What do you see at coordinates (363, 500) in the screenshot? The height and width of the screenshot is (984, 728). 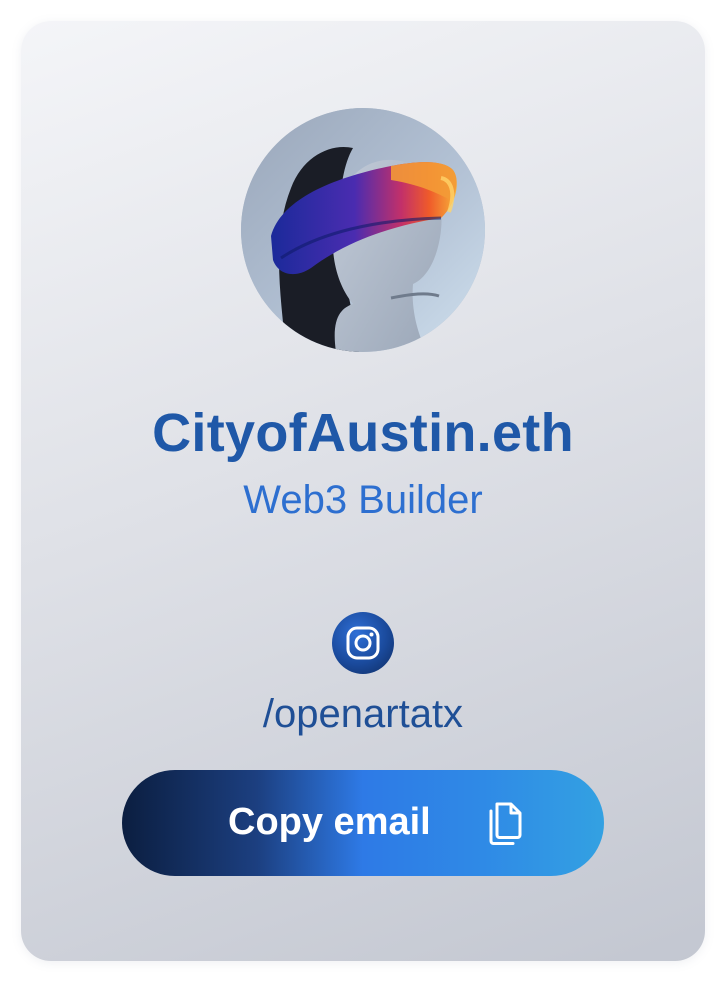 I see `profile-role: Web3 Builder` at bounding box center [363, 500].